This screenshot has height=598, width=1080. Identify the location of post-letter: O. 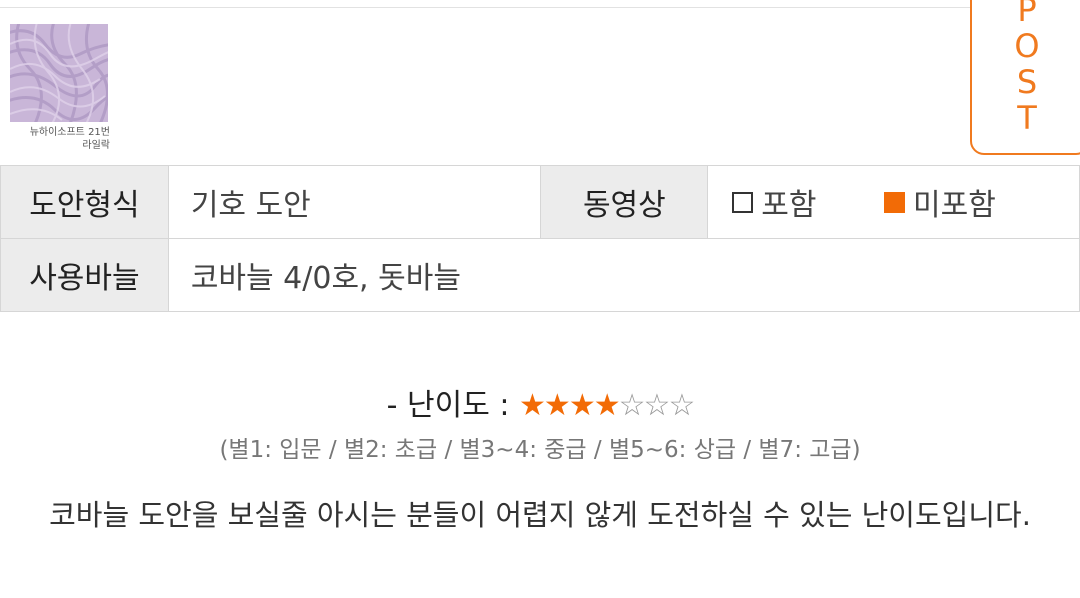
(1027, 46).